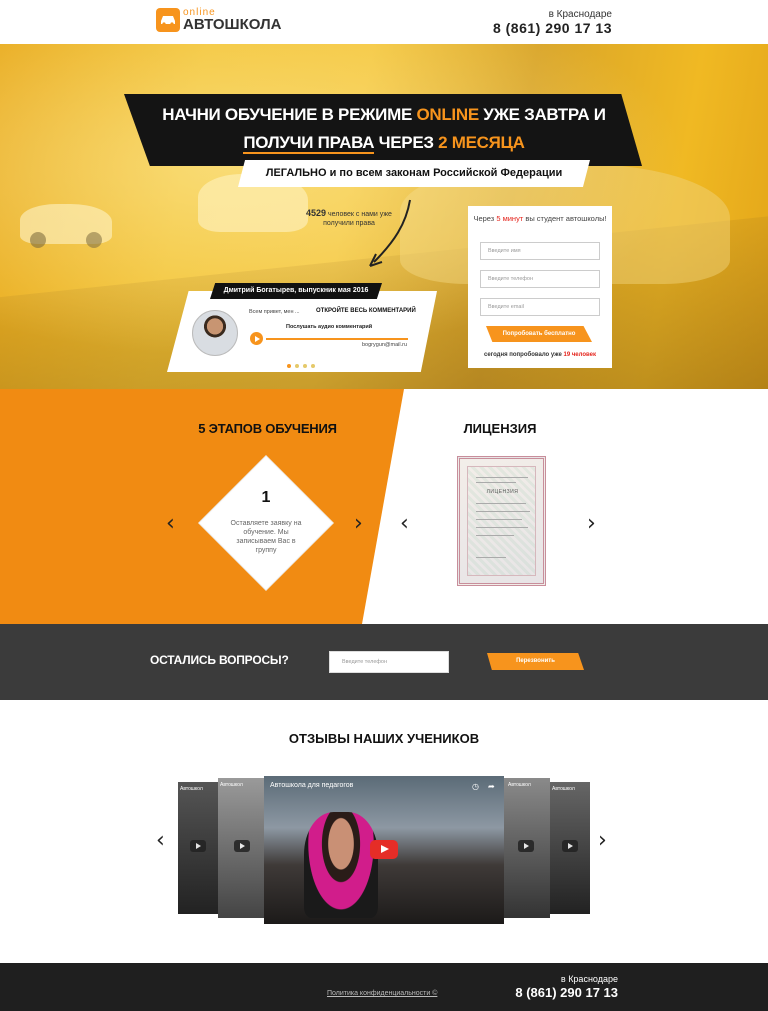  What do you see at coordinates (500, 428) in the screenshot?
I see `license-title: ЛИЦЕНЗИЯ` at bounding box center [500, 428].